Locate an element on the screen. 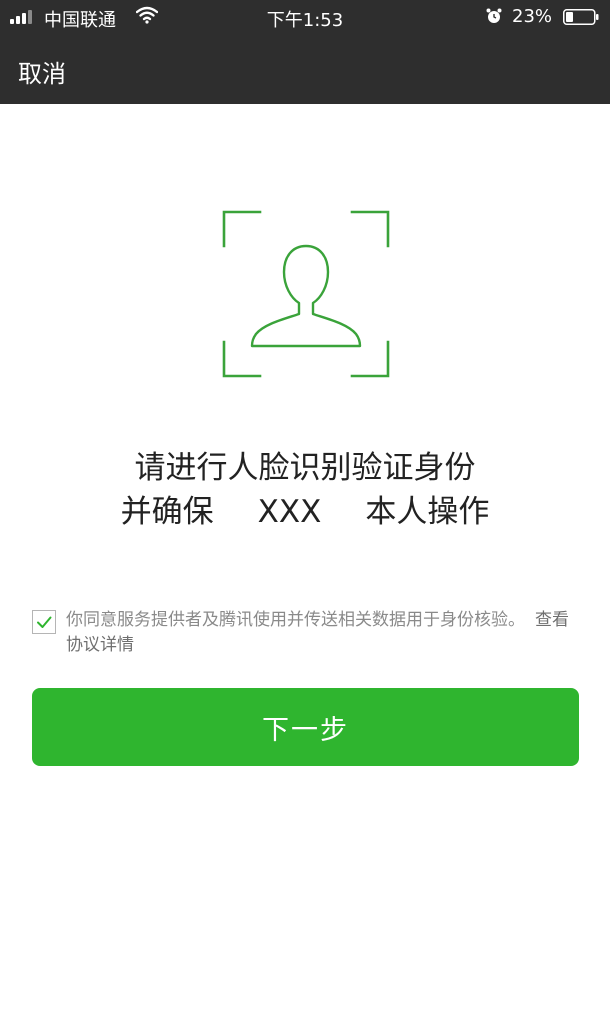 This screenshot has width=610, height=1024. agreement-text: 你同意服务提供者及腾讯使用并传送相关数据用于身份核验。 查看协议详情 is located at coordinates (324, 633).